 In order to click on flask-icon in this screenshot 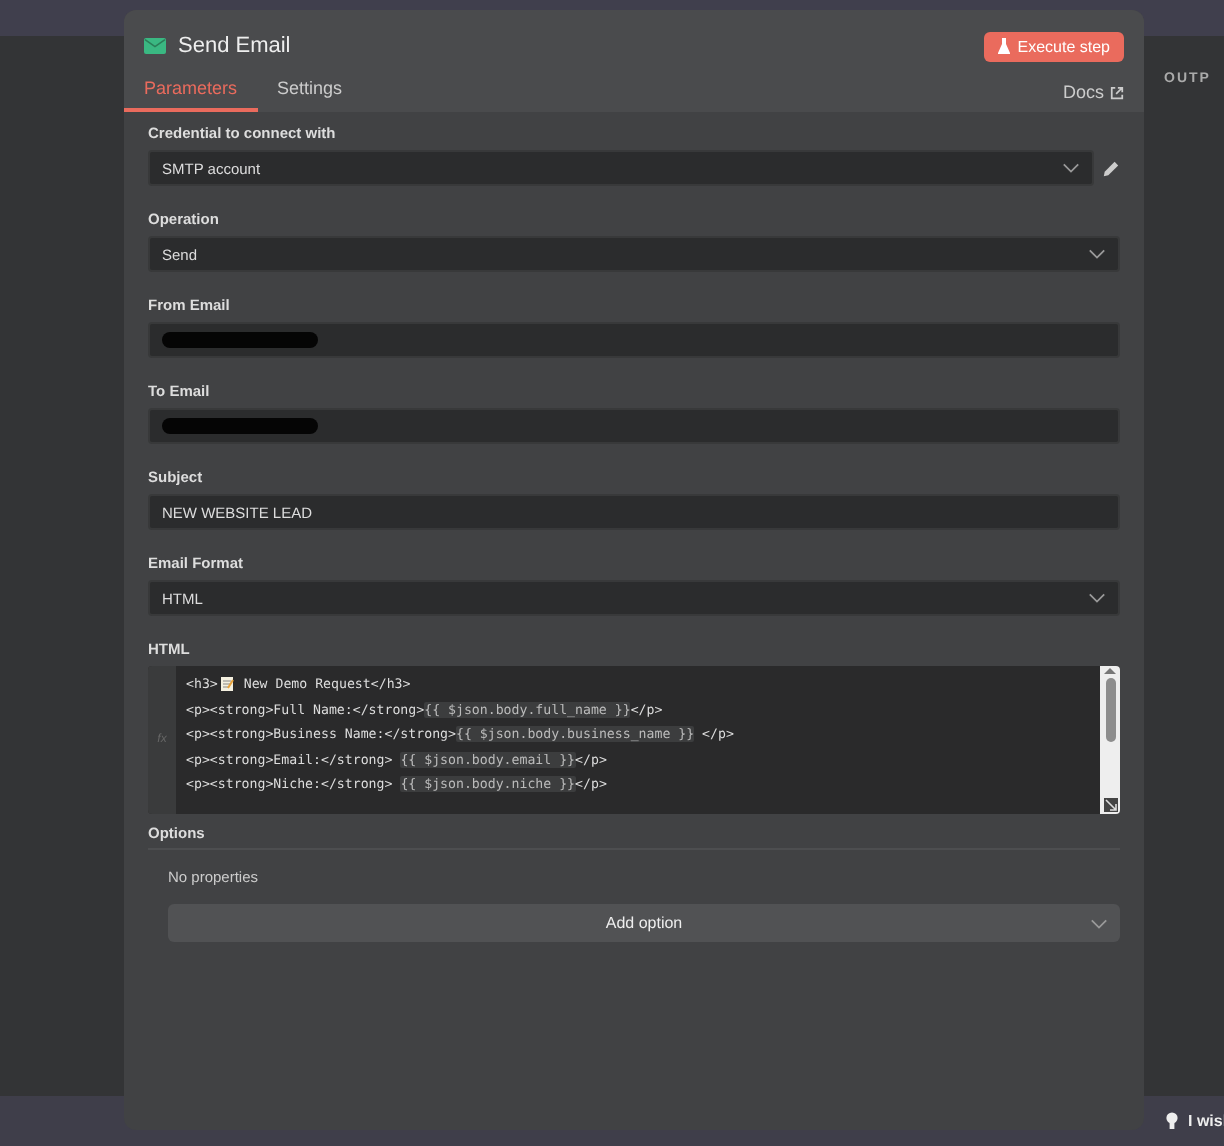, I will do `click(1003, 46)`.